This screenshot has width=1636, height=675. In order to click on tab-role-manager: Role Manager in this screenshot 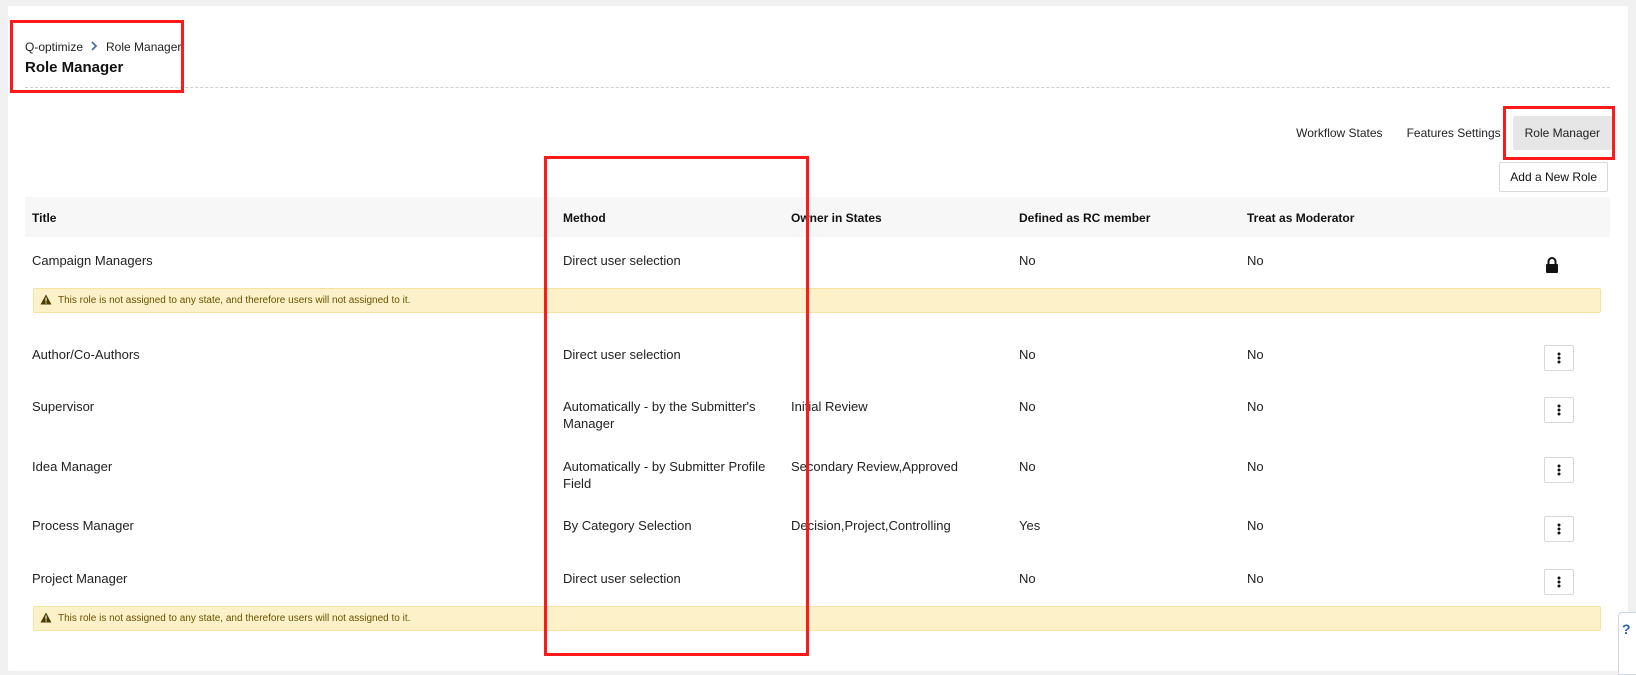, I will do `click(1562, 133)`.